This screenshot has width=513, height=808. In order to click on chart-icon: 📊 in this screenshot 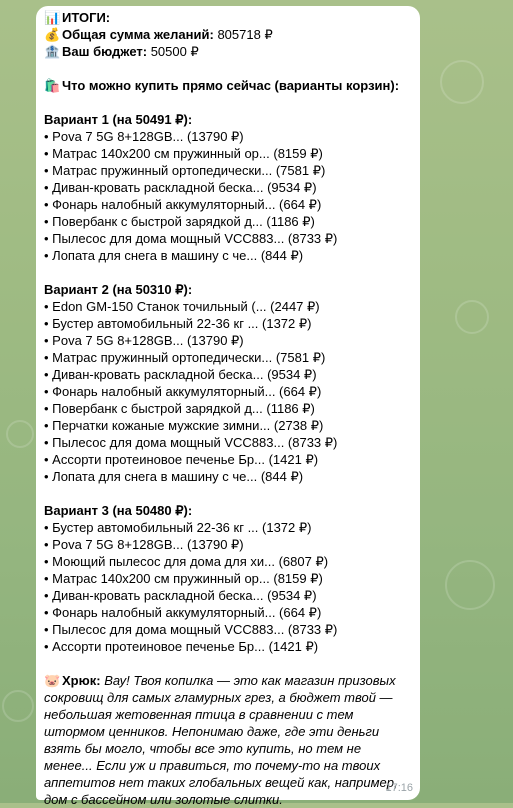, I will do `click(52, 17)`.